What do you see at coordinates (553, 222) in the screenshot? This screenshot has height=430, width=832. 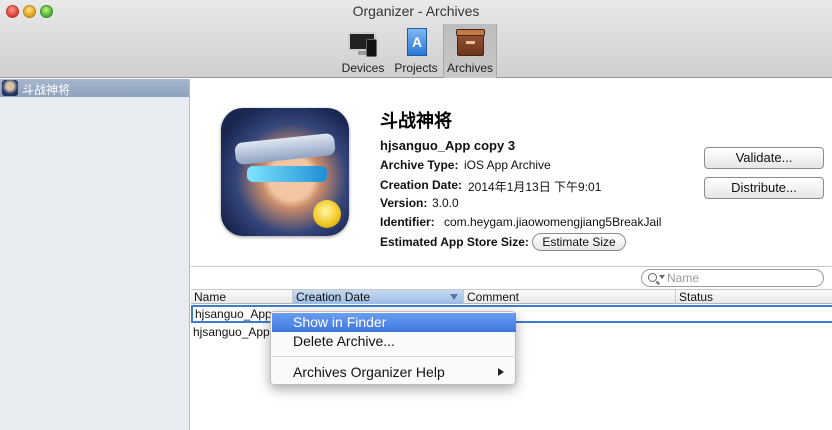 I see `identifier-value: com.heygam.jiaowomengjiang5BreakJail` at bounding box center [553, 222].